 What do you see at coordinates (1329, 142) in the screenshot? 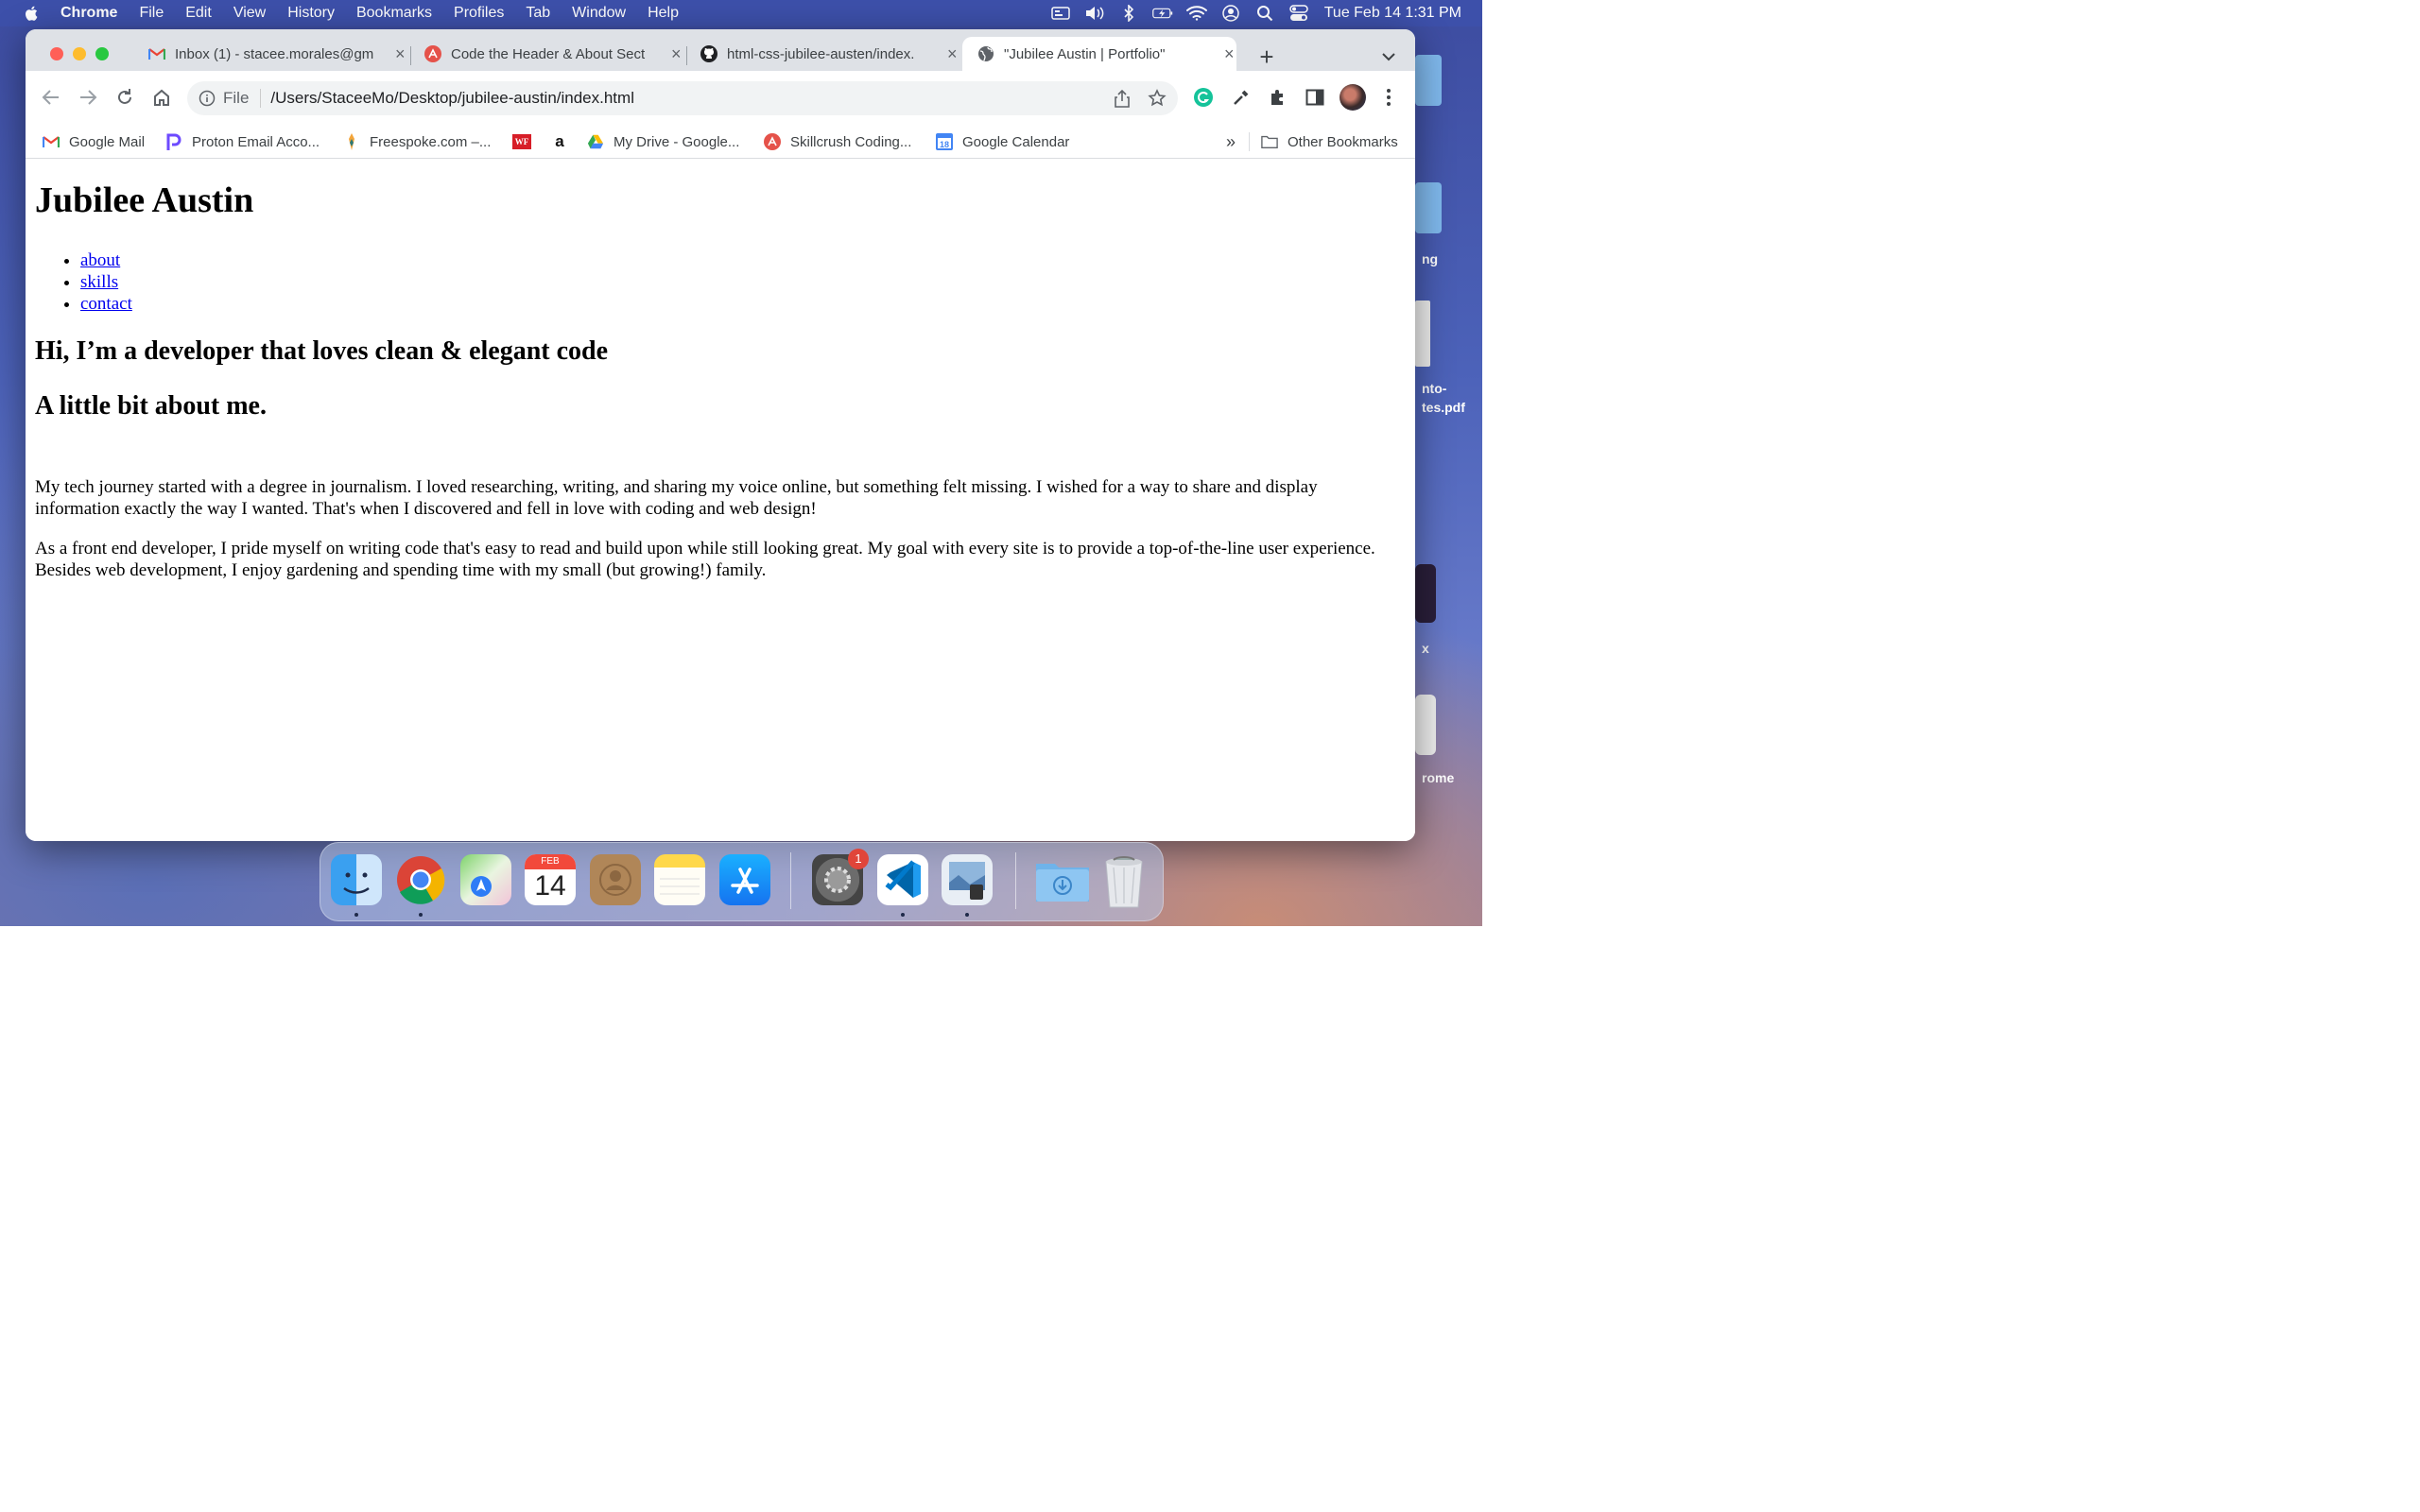
I see `other-bookmarks-folder: Other Bookmarks` at bounding box center [1329, 142].